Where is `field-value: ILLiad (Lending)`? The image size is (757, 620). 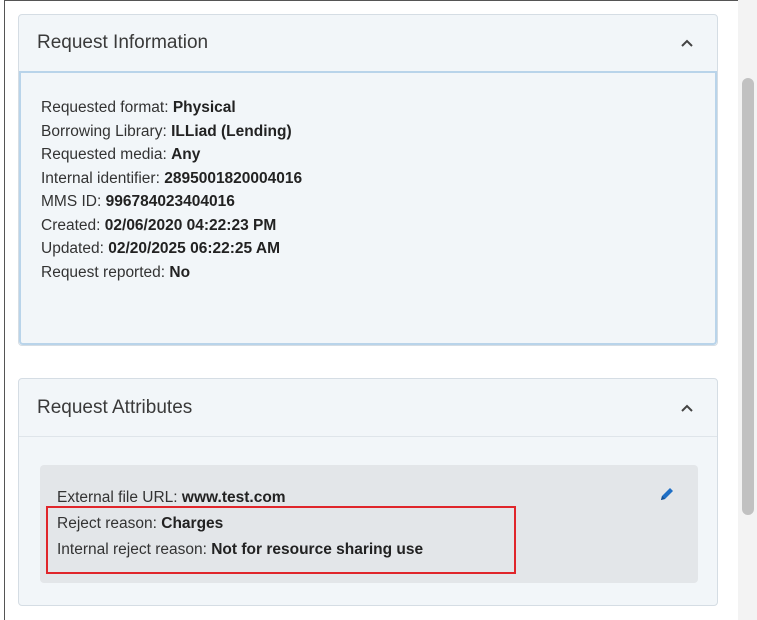
field-value: ILLiad (Lending) is located at coordinates (231, 131).